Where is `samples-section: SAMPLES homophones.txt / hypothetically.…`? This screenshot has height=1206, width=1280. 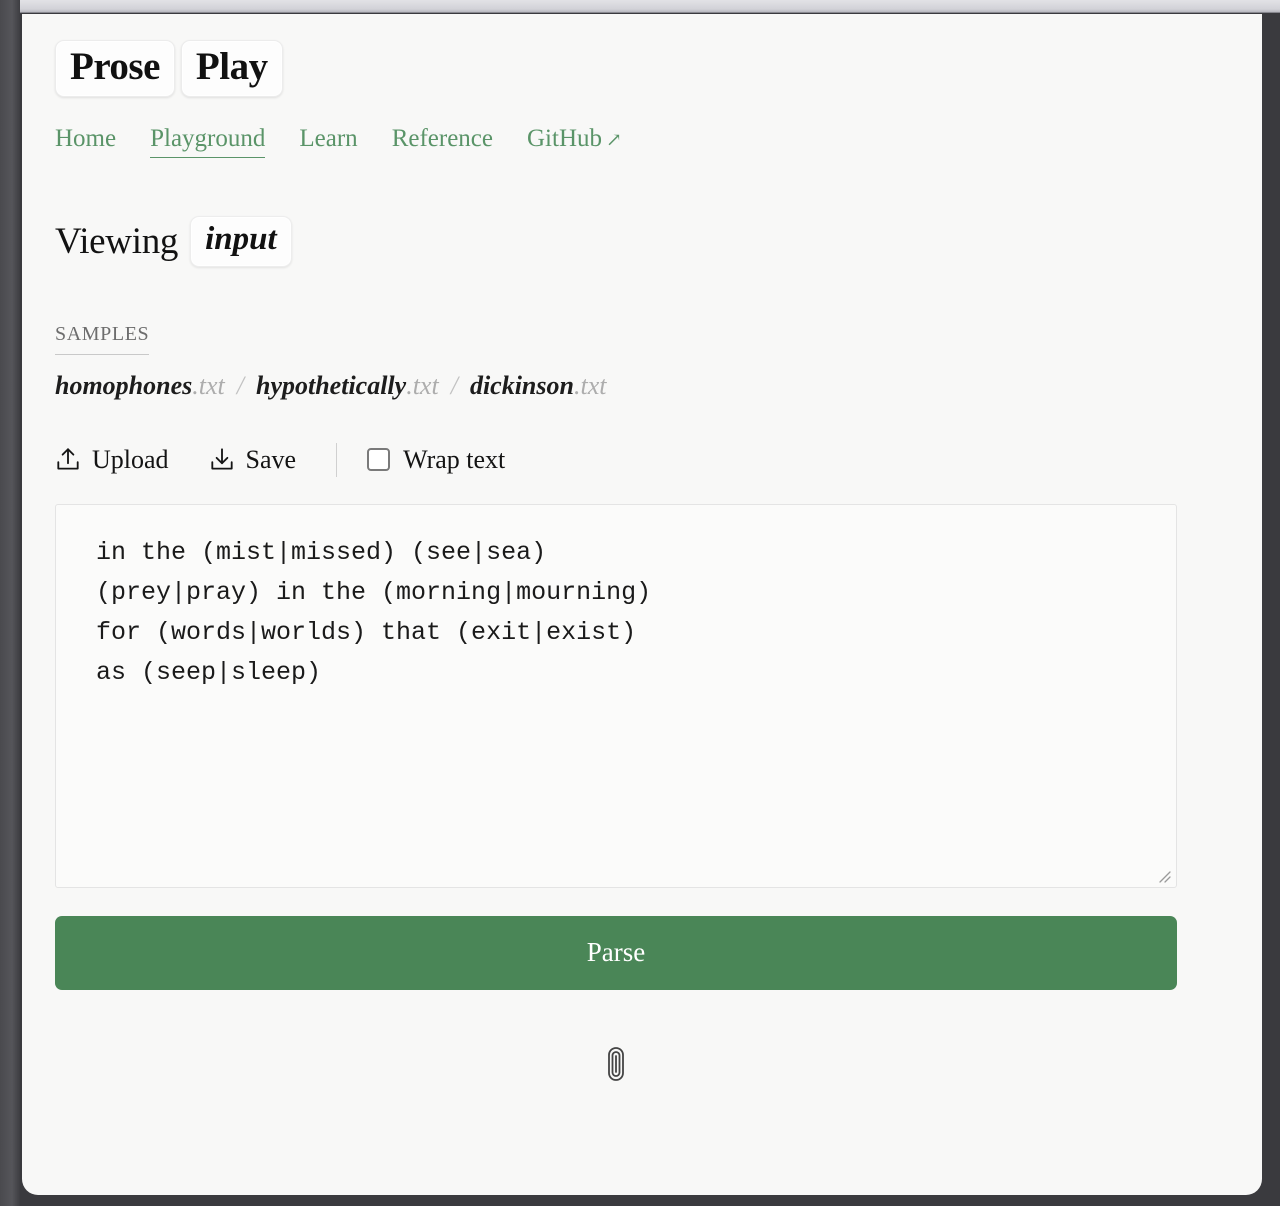
samples-section: SAMPLES homophones.txt / hypothetically.… is located at coordinates (658, 362).